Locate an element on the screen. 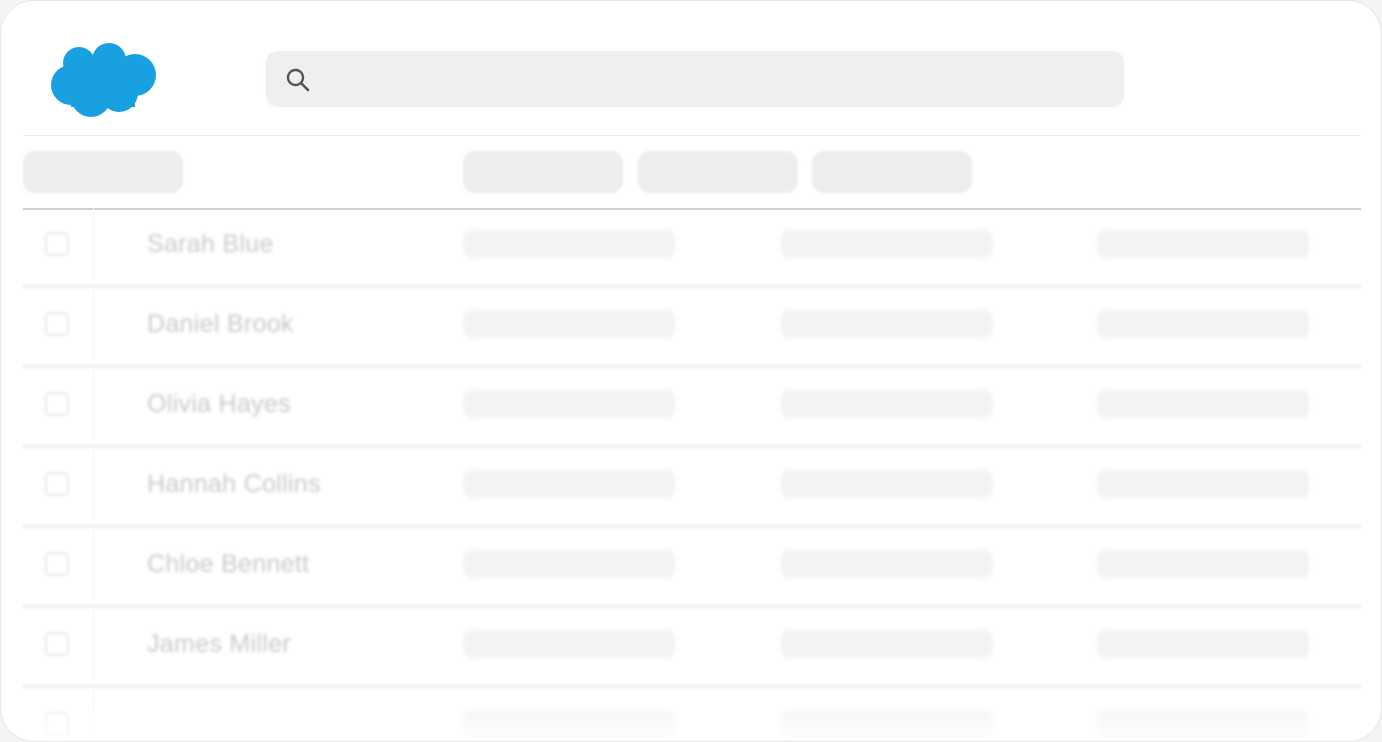  table-row: Daniel Brook is located at coordinates (692, 328).